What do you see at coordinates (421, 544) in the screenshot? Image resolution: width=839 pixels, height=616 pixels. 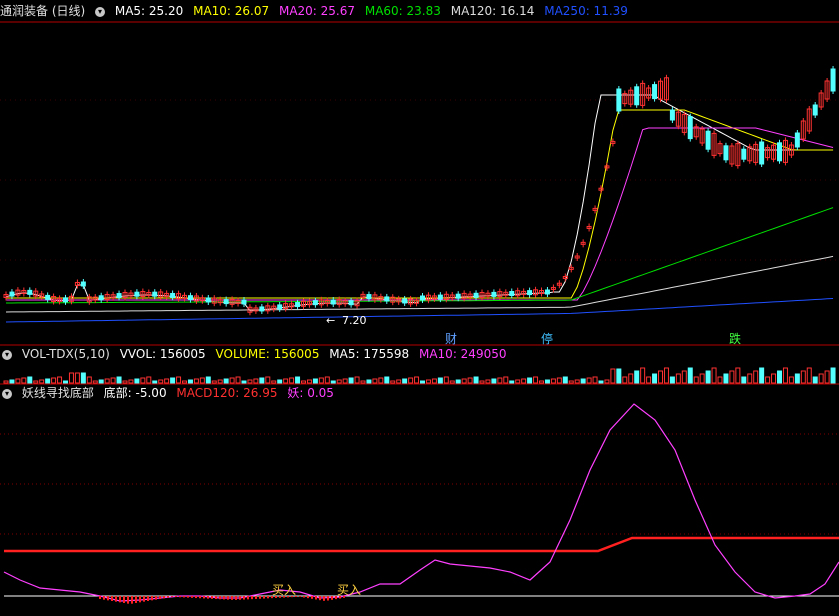 I see `macd120-line` at bounding box center [421, 544].